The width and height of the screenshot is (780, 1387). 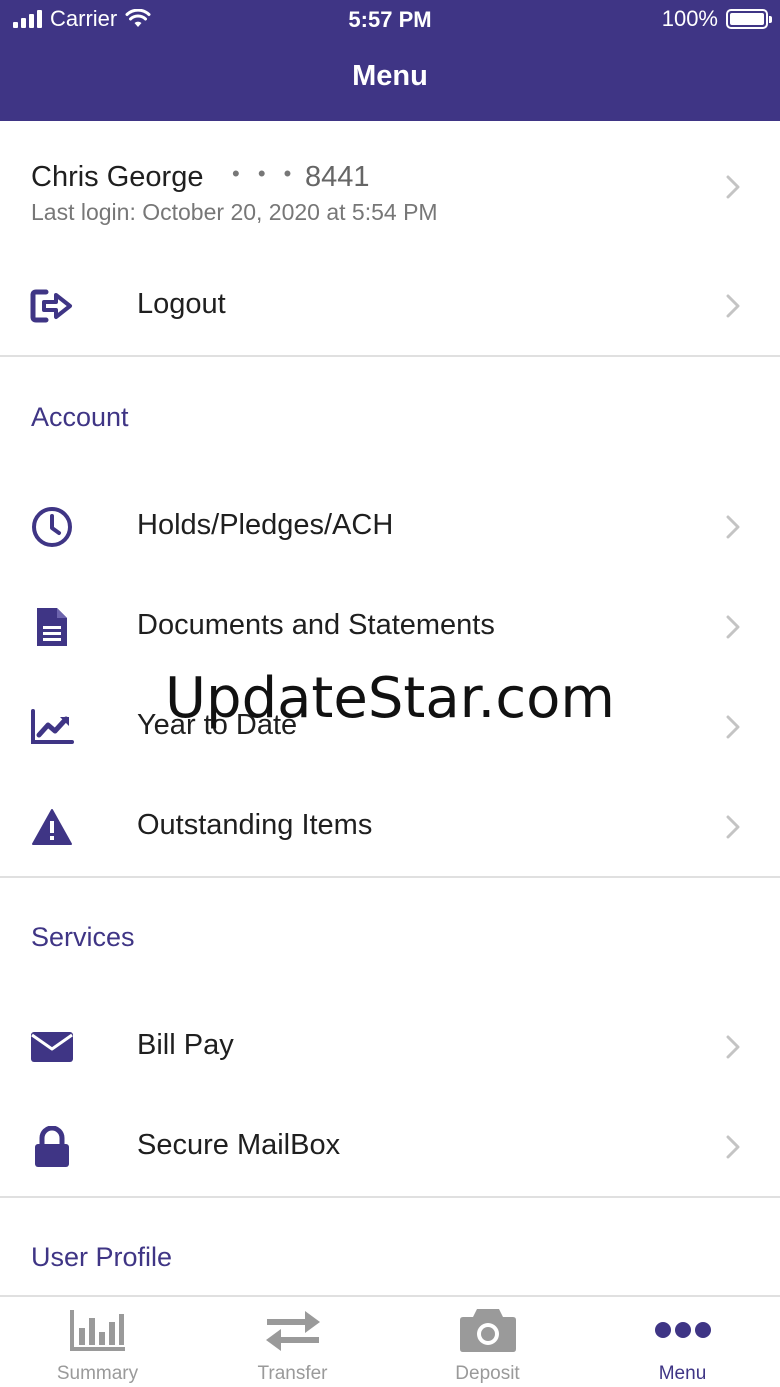 I want to click on status-bar: Carrier 5:57 PM 100%, so click(x=390, y=20).